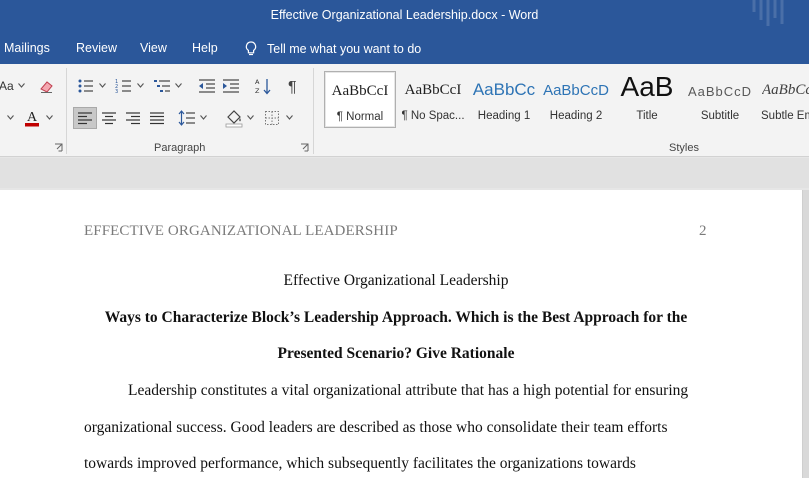  I want to click on numbering-button: 123, so click(124, 86).